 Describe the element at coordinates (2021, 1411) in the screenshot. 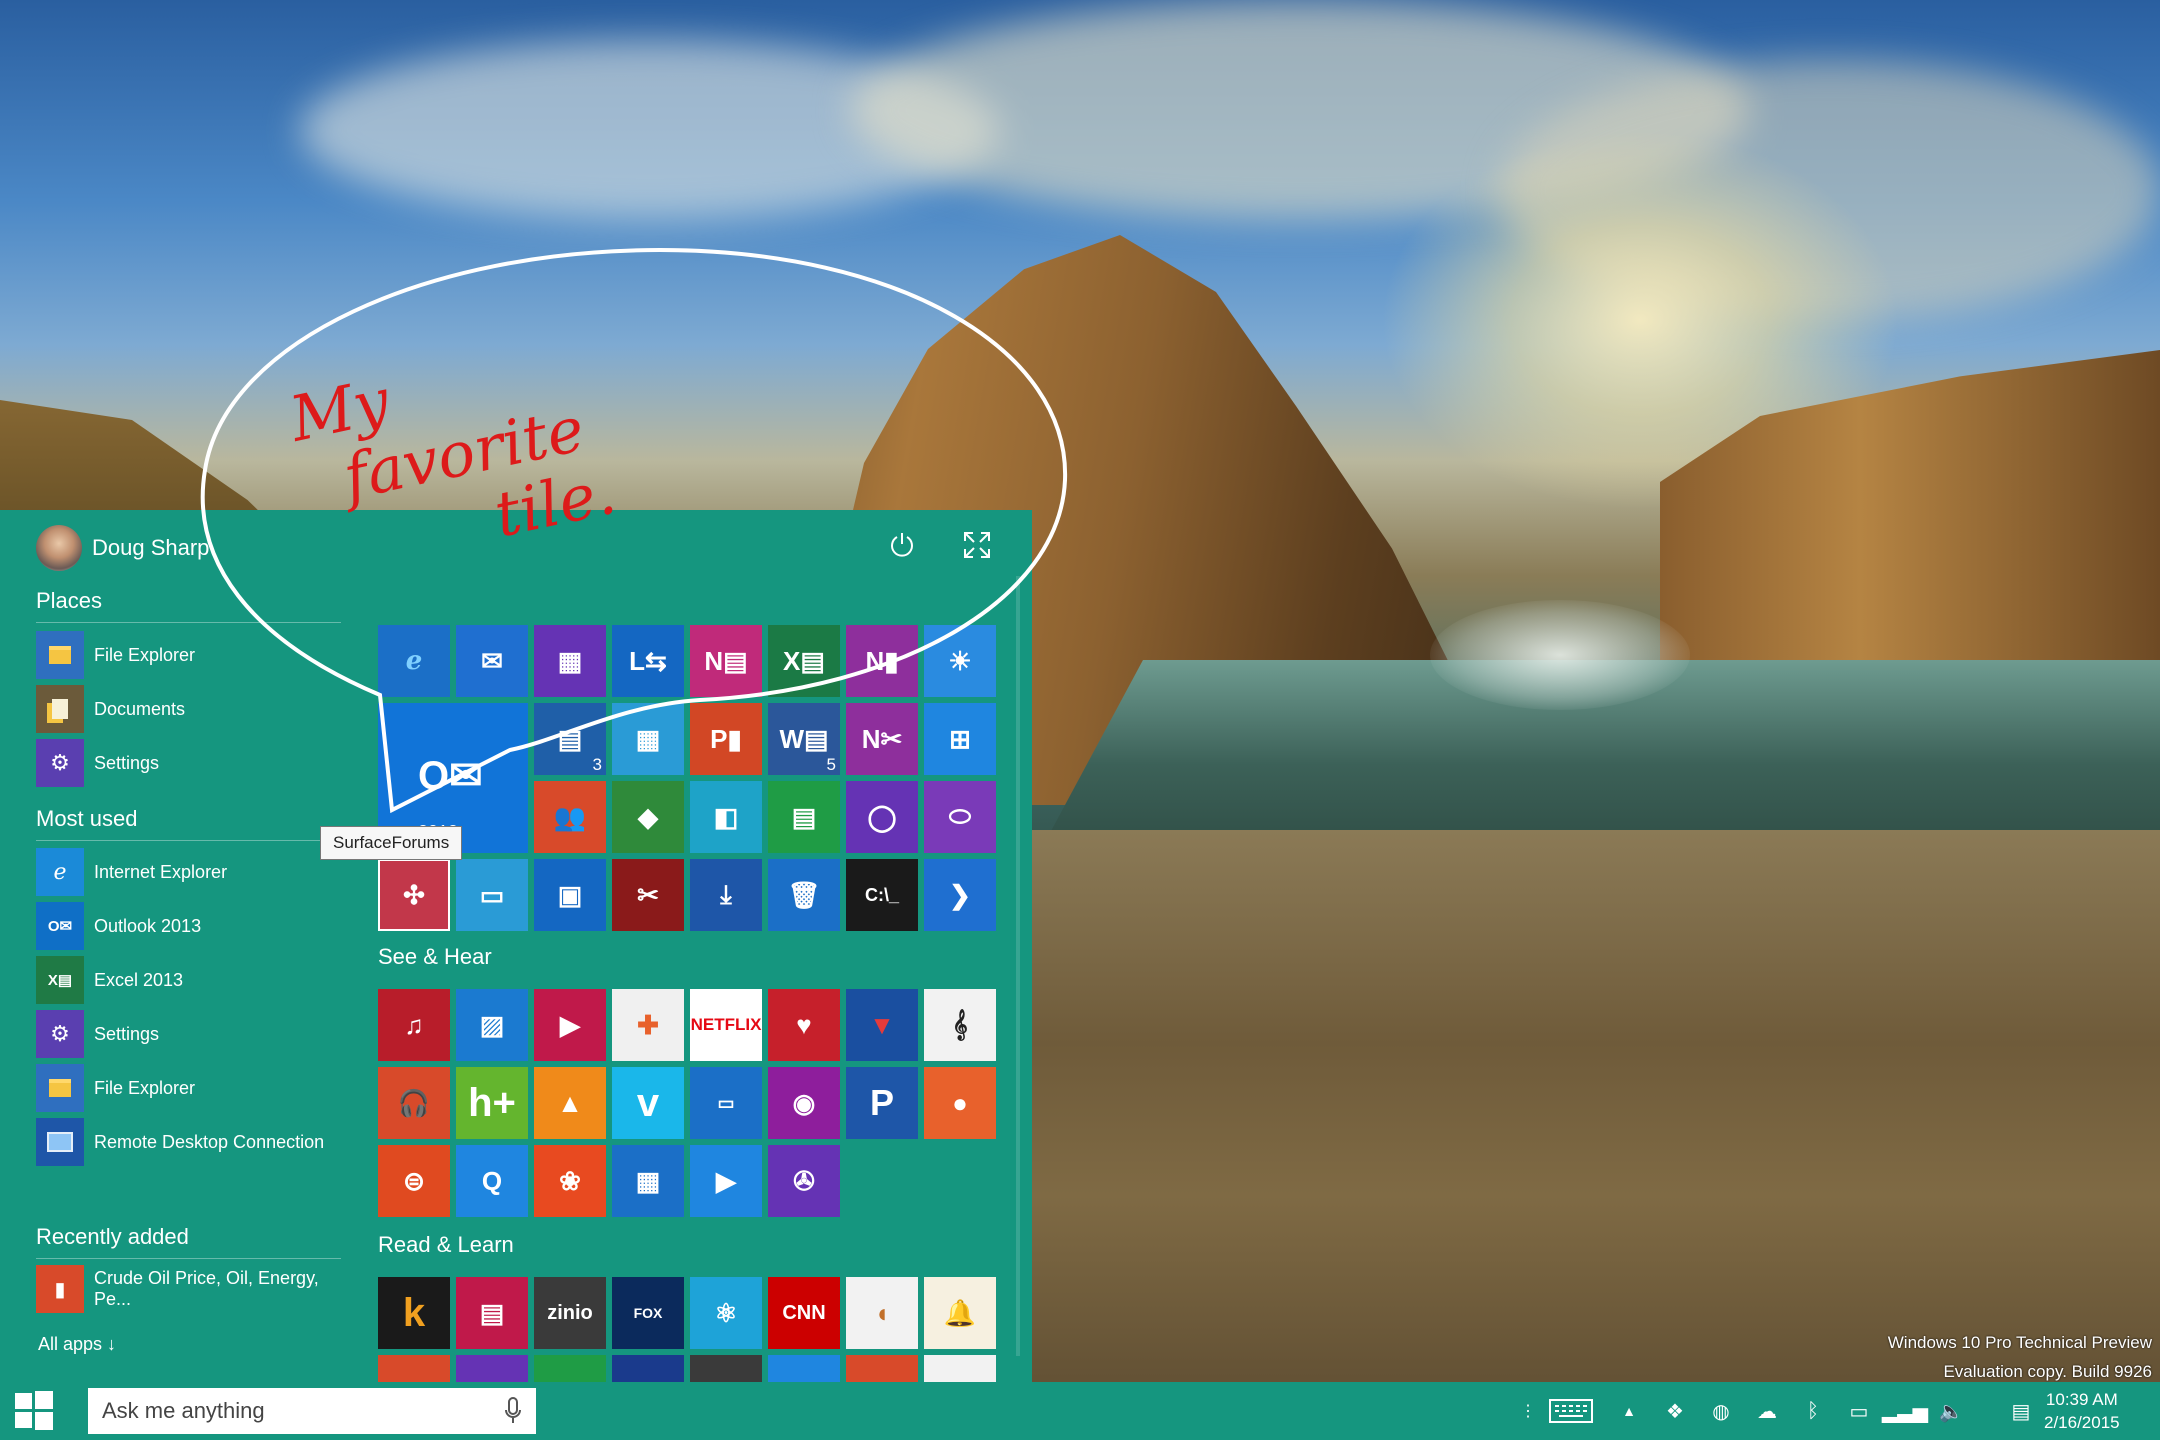

I see `action-center-button: ▤` at that location.